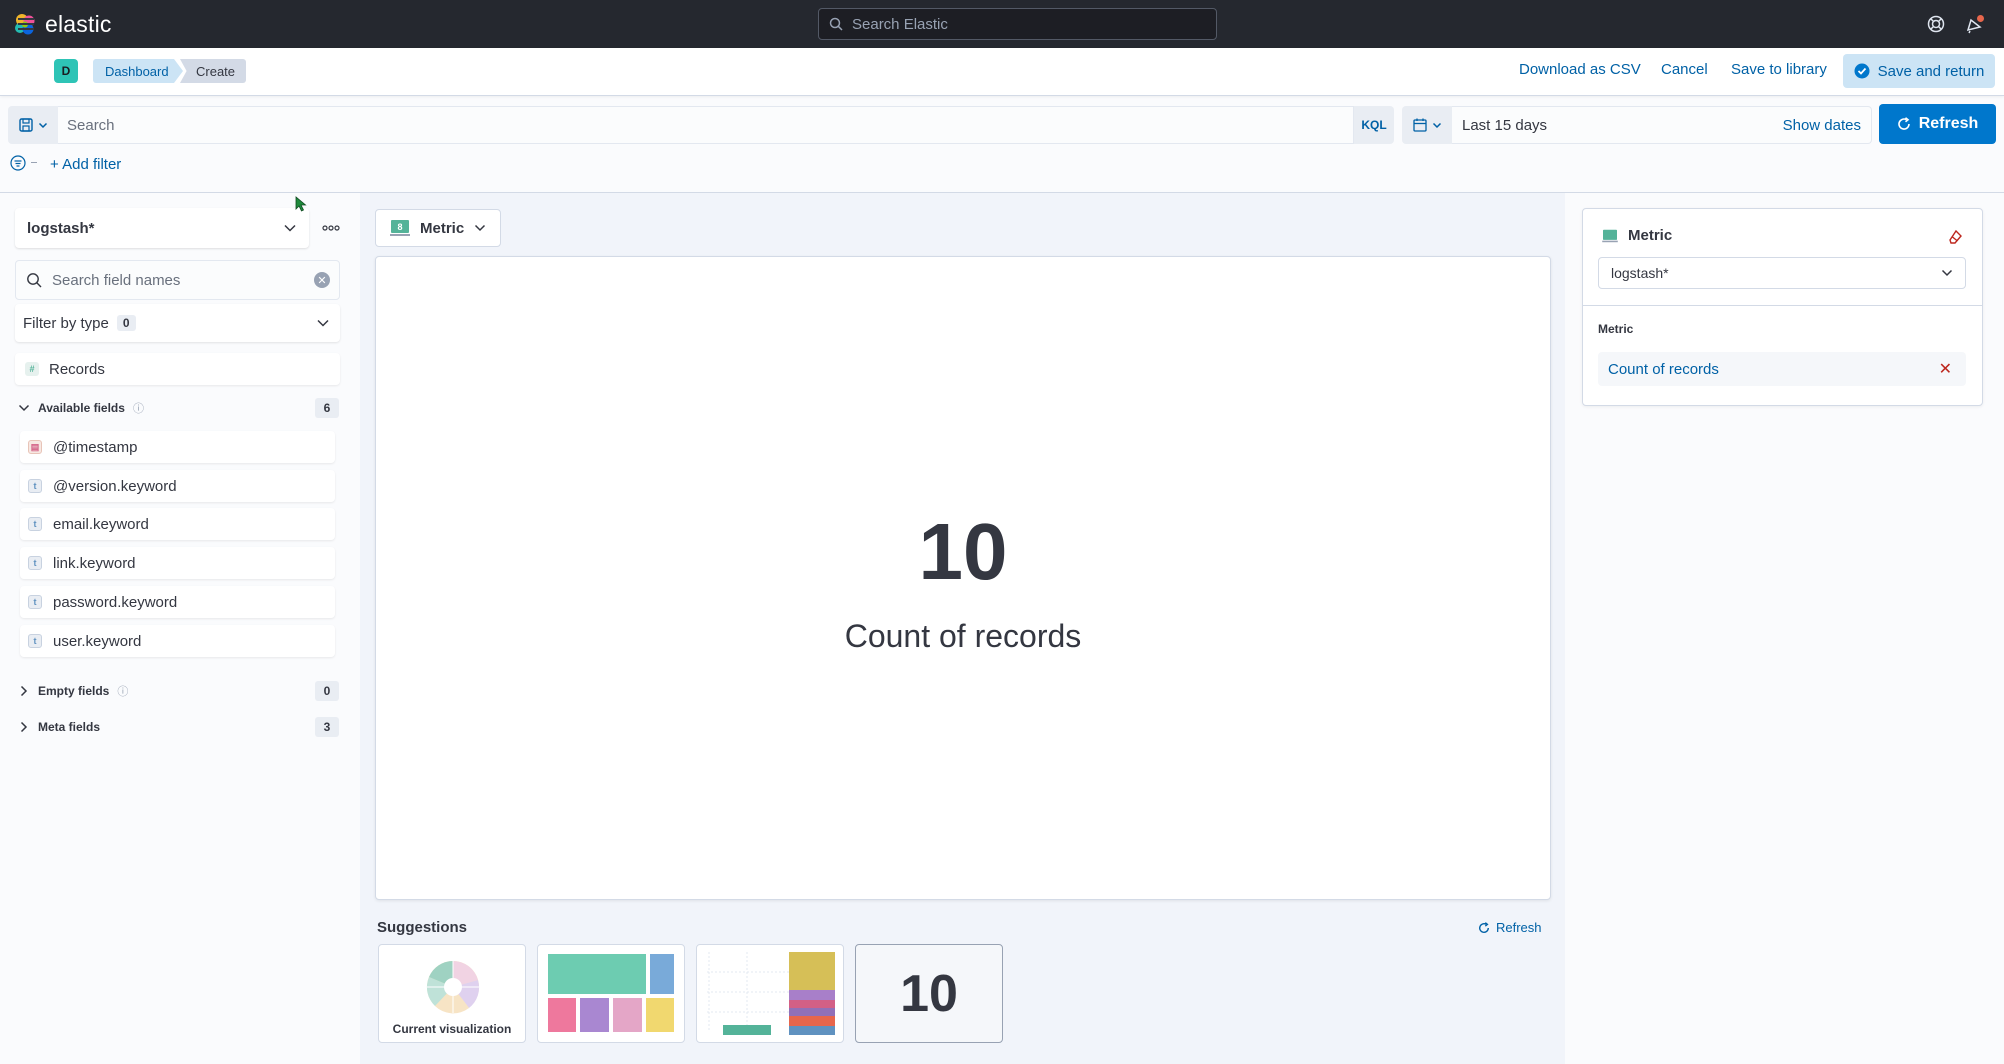  I want to click on stacked-bar-thumbnail, so click(771, 993).